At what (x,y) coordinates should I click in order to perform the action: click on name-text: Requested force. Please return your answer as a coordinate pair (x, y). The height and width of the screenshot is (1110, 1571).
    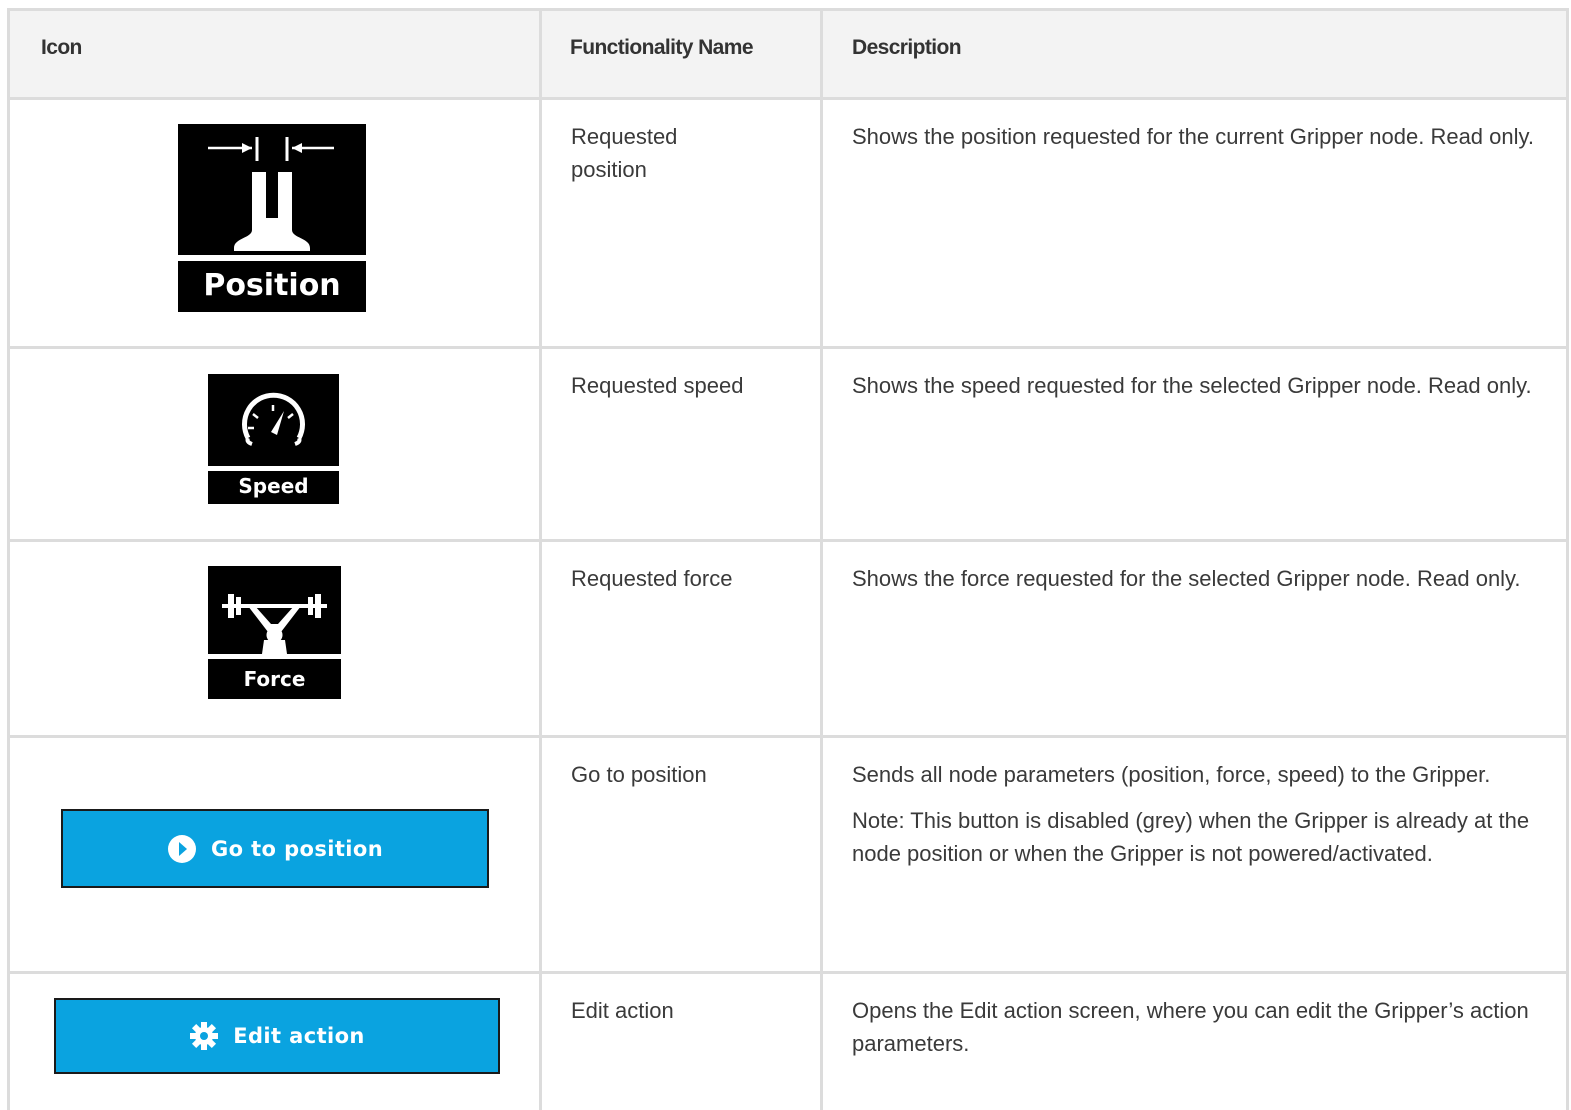
    Looking at the image, I should click on (652, 578).